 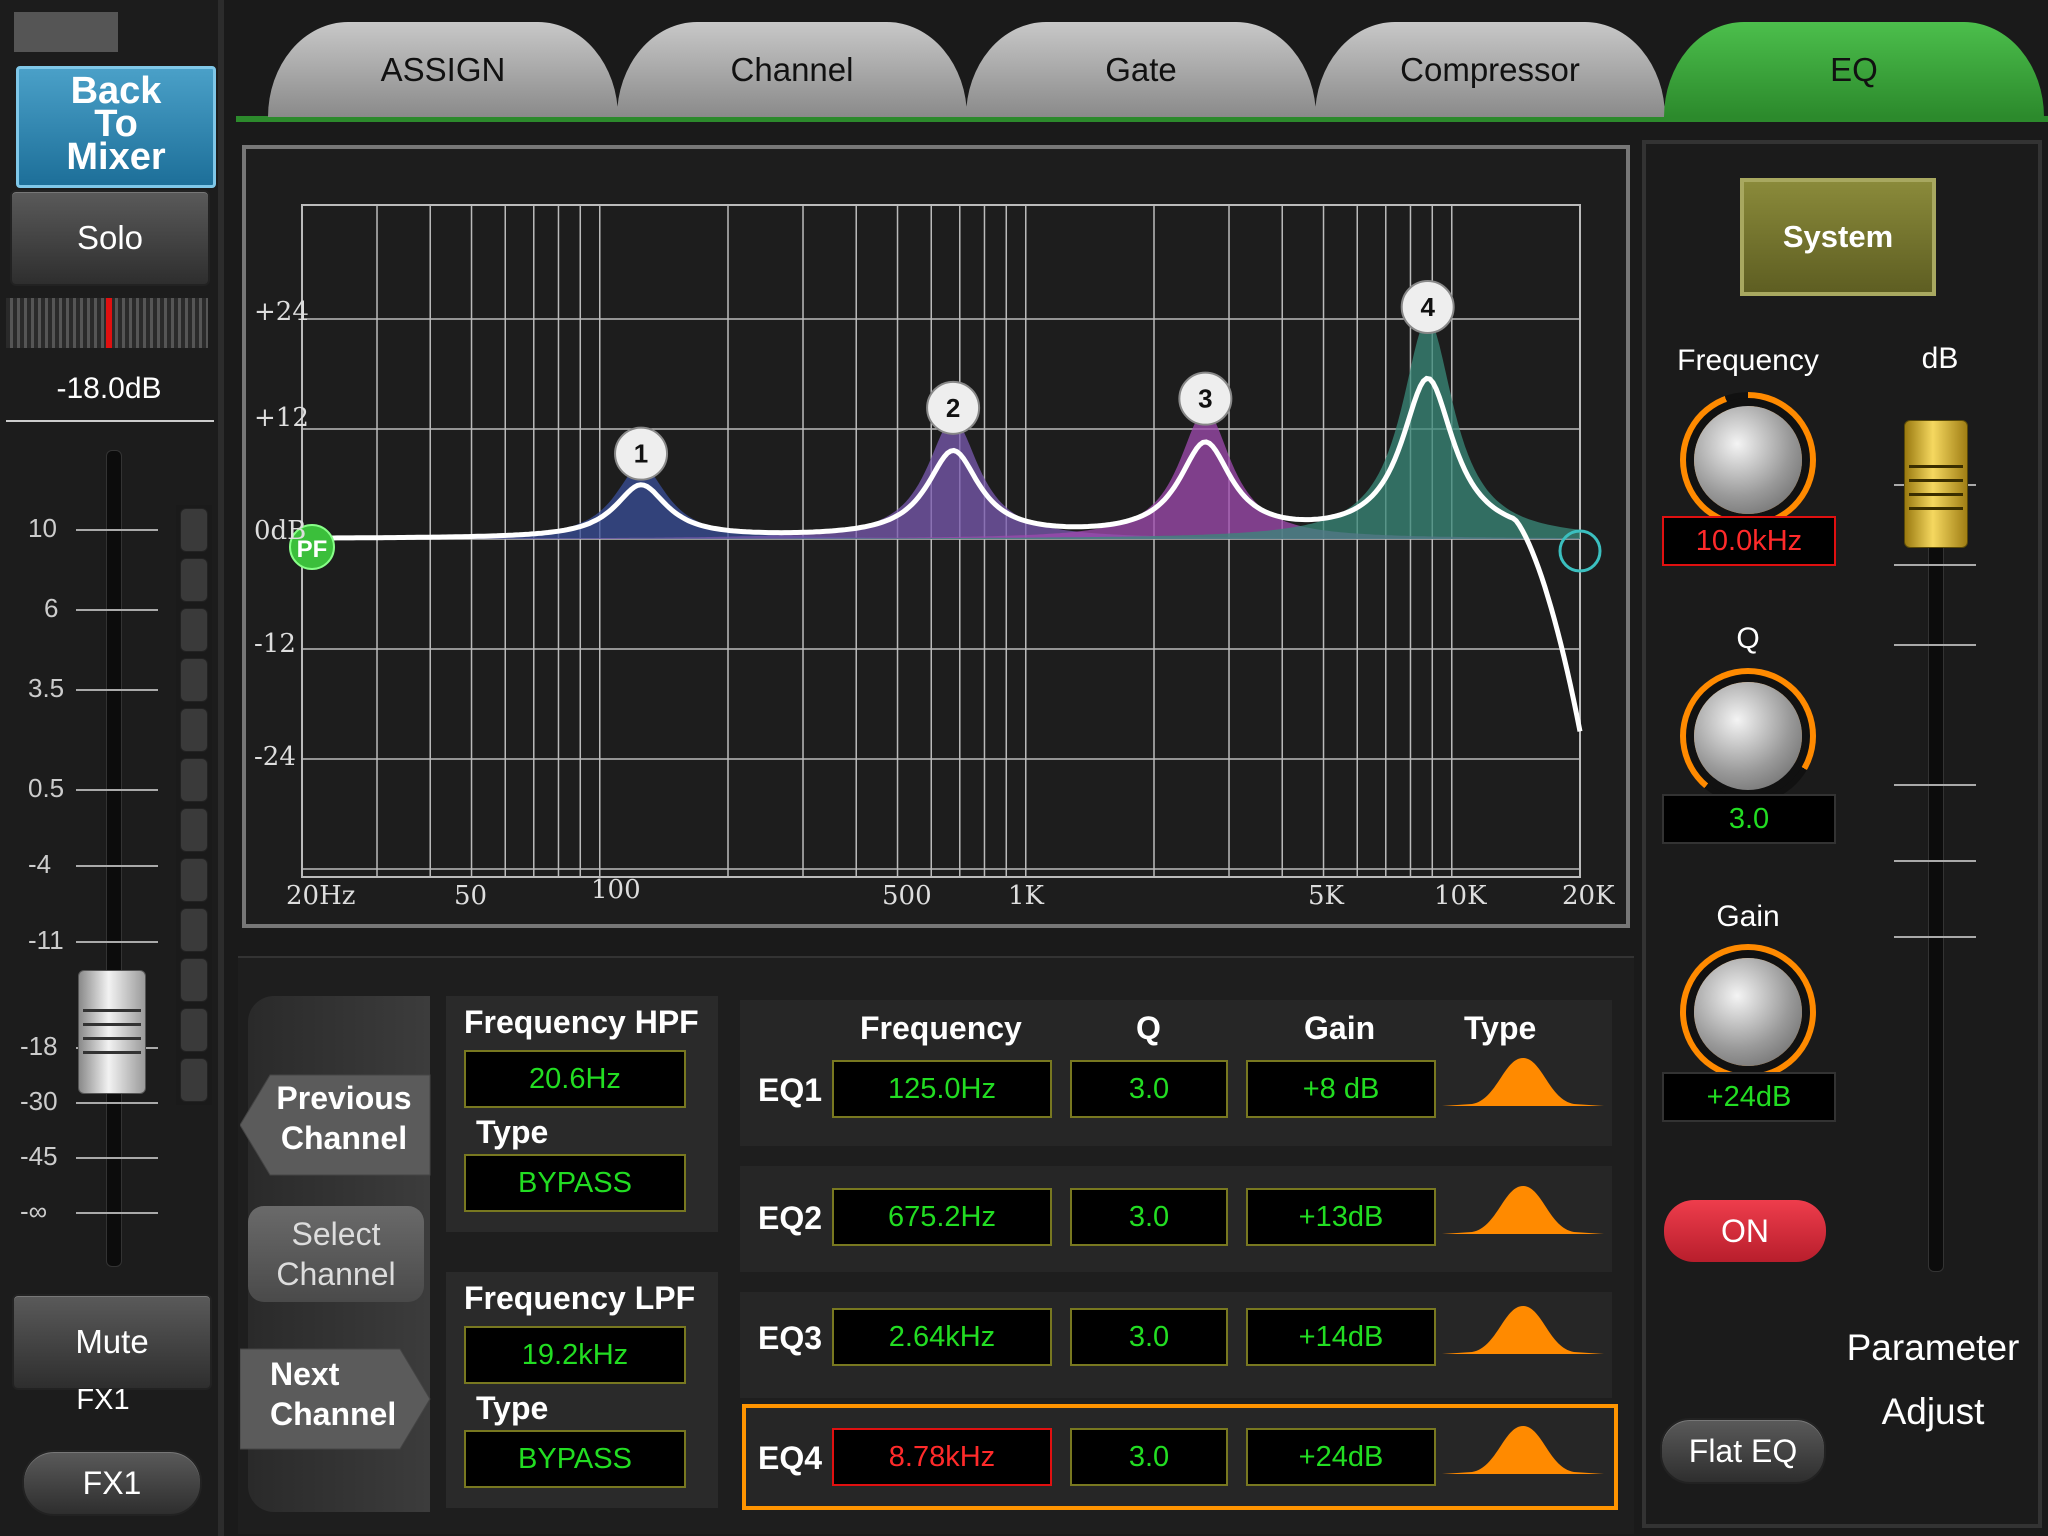 What do you see at coordinates (275, 644) in the screenshot?
I see `y-axis-label: -12` at bounding box center [275, 644].